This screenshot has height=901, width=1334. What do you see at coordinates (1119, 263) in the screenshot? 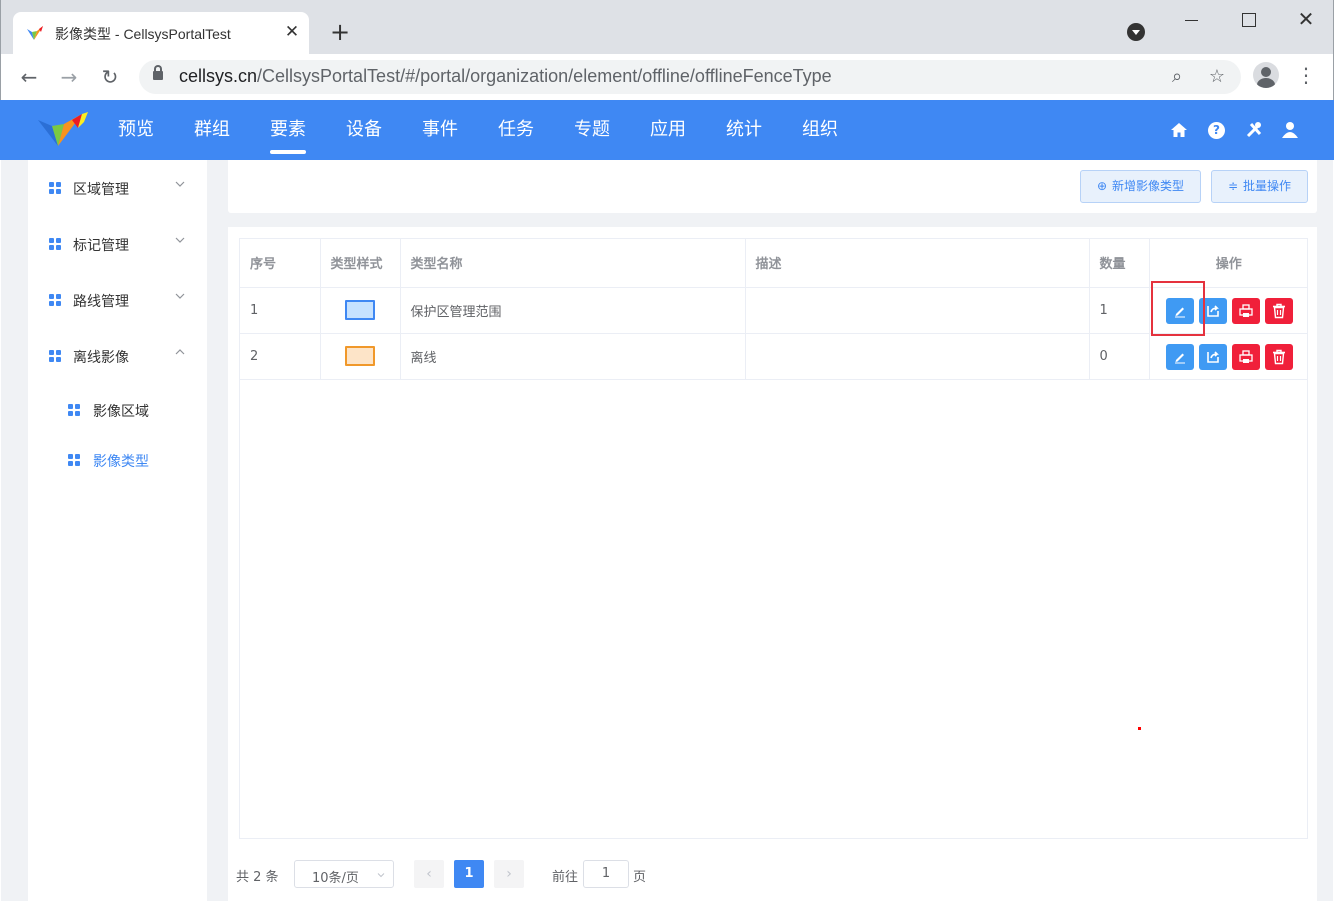
I see `column-header-count: 数量` at bounding box center [1119, 263].